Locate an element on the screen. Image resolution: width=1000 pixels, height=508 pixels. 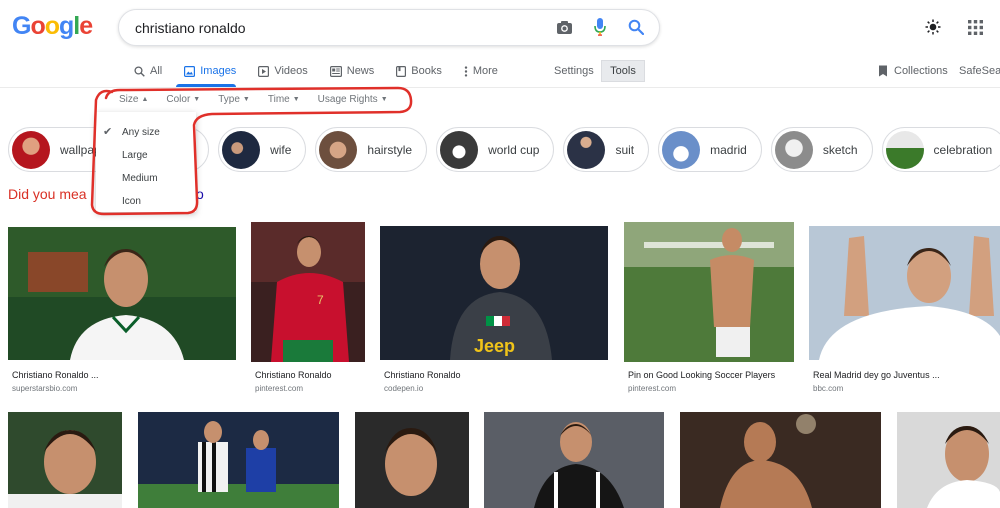
tab-news: News is located at coordinates (352, 71).